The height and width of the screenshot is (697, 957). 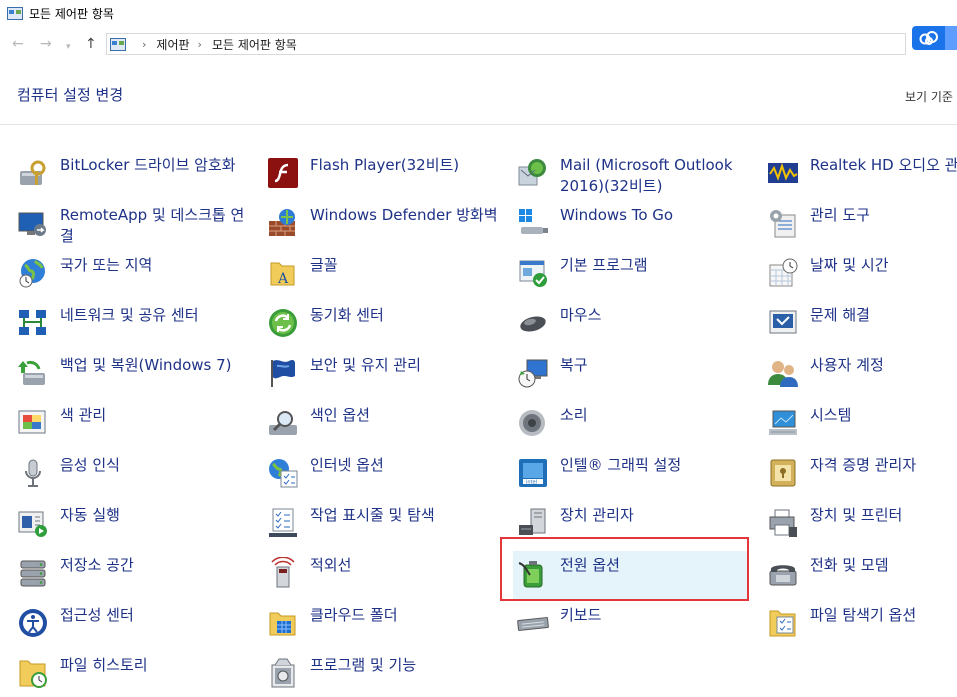 I want to click on item-label: 작업 표시줄 및 탐색, so click(x=372, y=515).